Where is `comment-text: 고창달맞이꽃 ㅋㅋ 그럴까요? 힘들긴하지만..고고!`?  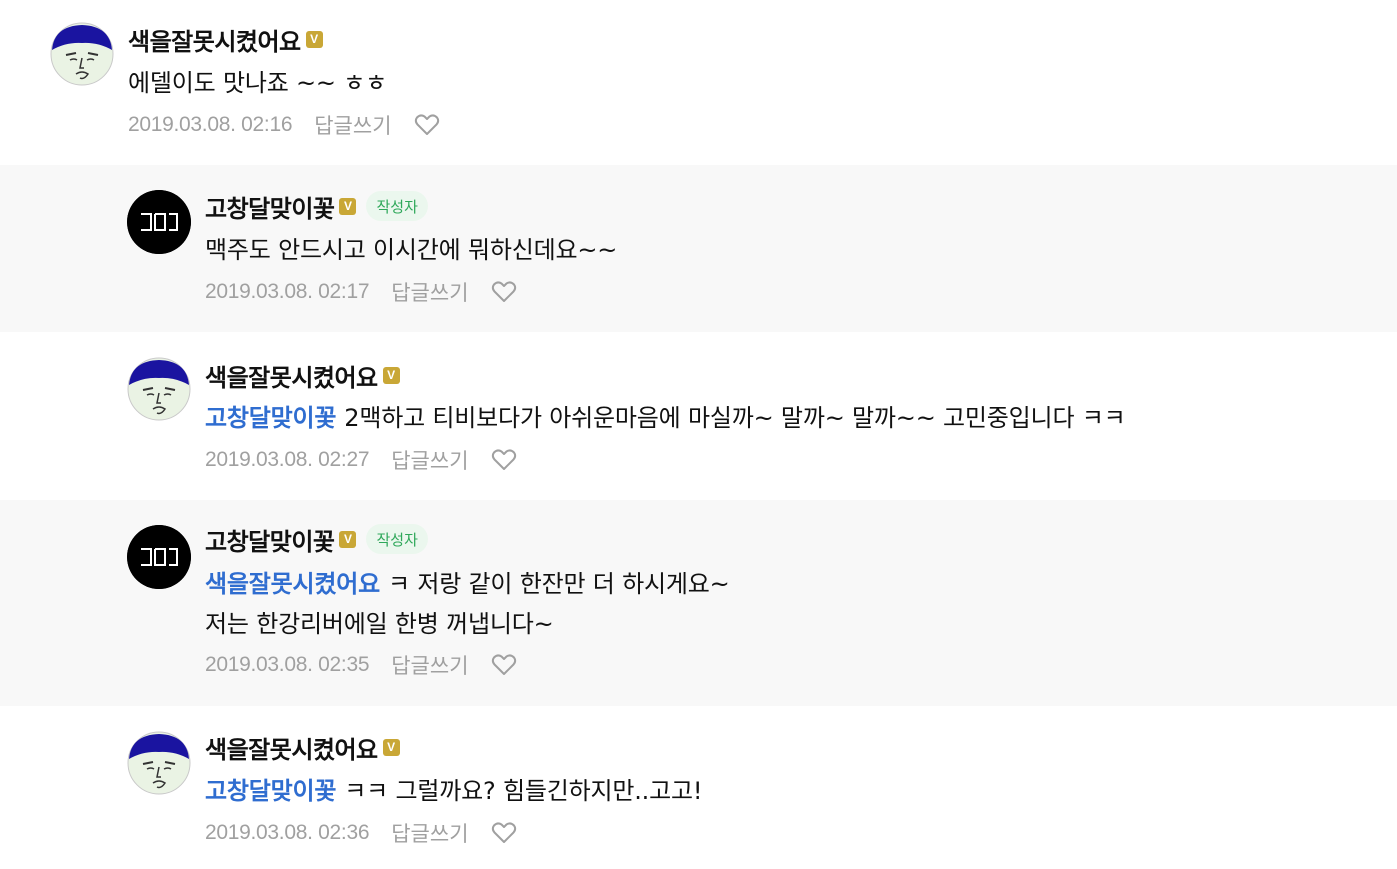 comment-text: 고창달맞이꽃 ㅋㅋ 그럴까요? 힘들긴하지만..고고! is located at coordinates (453, 791).